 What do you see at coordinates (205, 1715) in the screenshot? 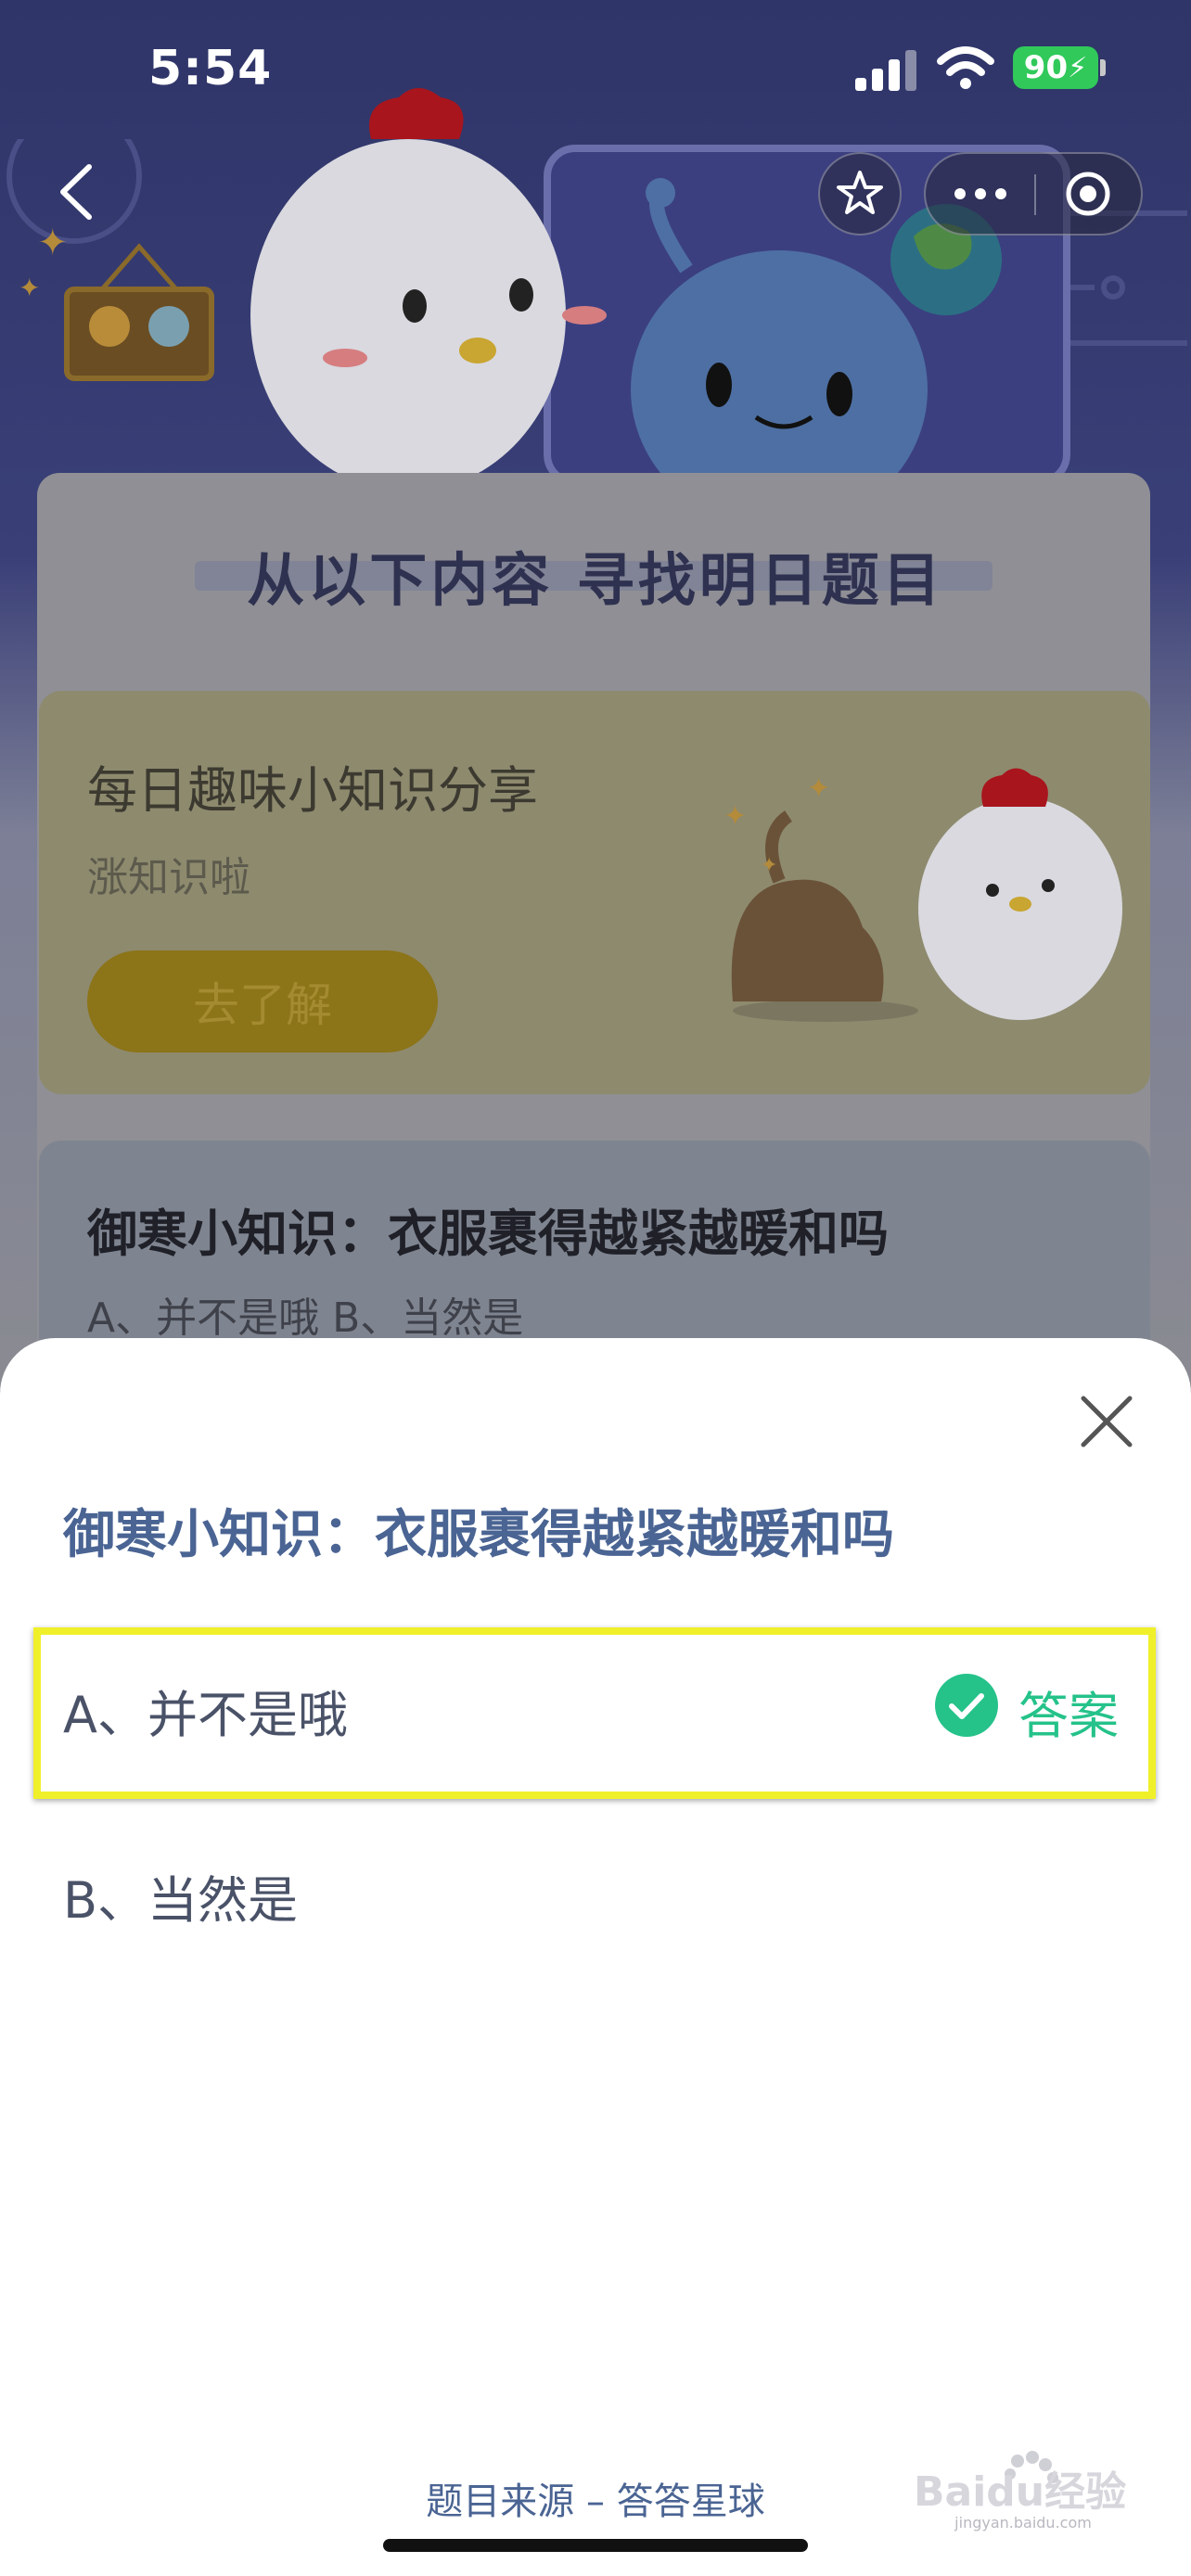
I see `option-a-label: A、并不是哦` at bounding box center [205, 1715].